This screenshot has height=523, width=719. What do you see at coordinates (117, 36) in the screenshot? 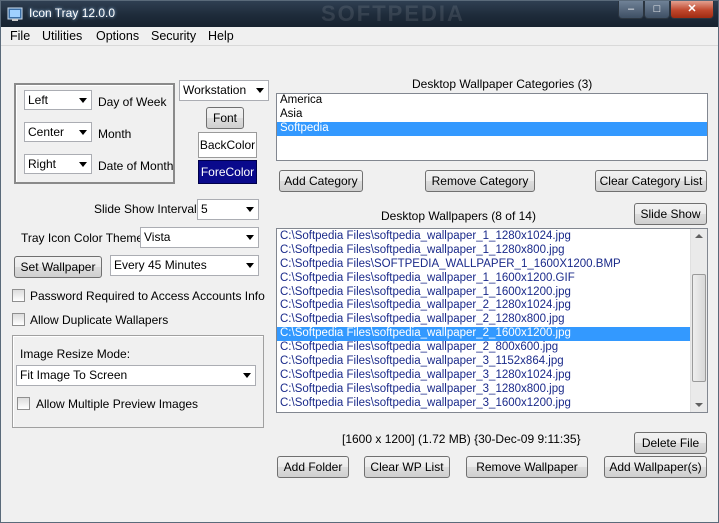
I see `menu-options: Options` at bounding box center [117, 36].